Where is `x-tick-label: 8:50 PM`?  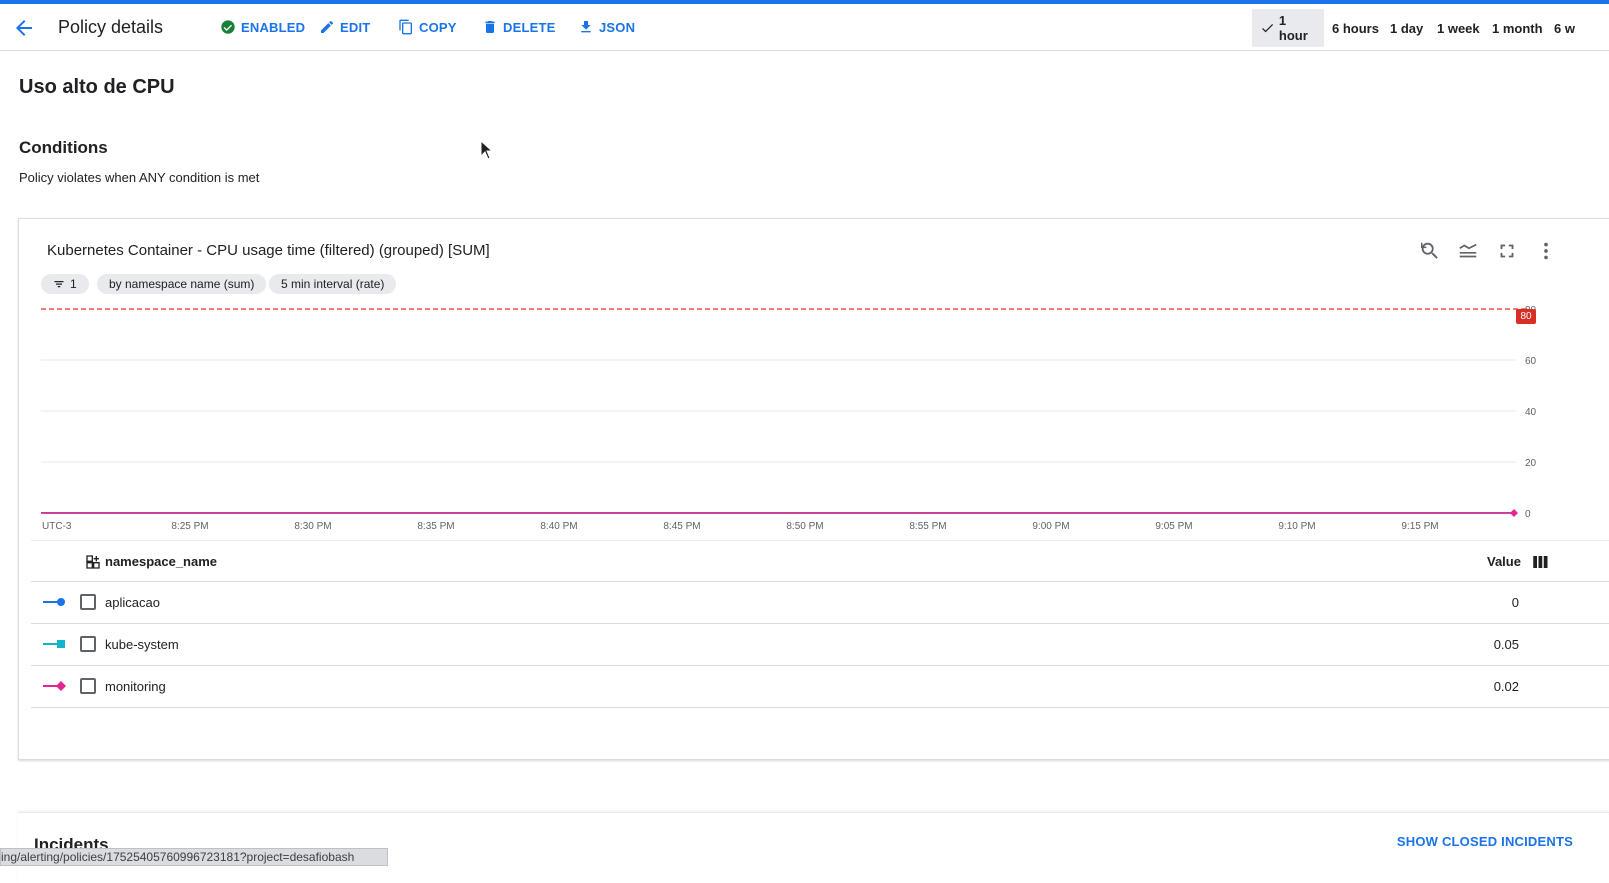 x-tick-label: 8:50 PM is located at coordinates (804, 526).